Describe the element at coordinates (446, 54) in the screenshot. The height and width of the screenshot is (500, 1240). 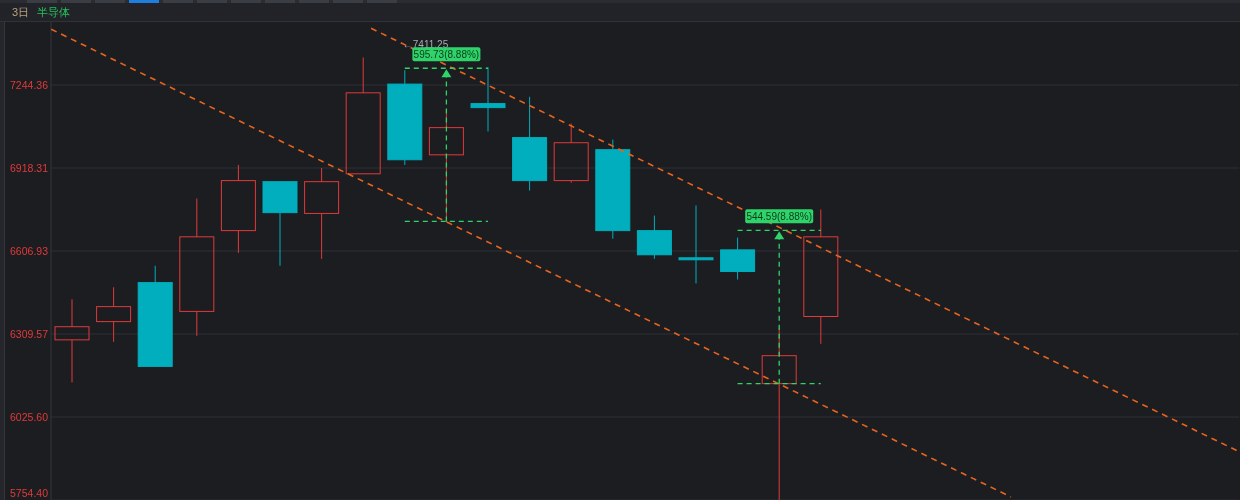
I see `measure-label: 595.73(8.88%)` at that location.